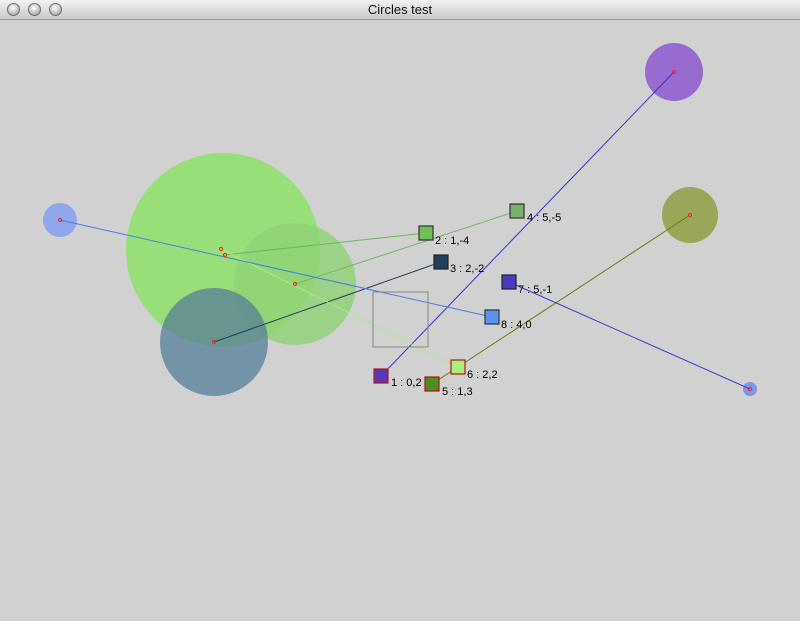 The height and width of the screenshot is (621, 800). I want to click on node-label: 1 : 0,2, so click(406, 383).